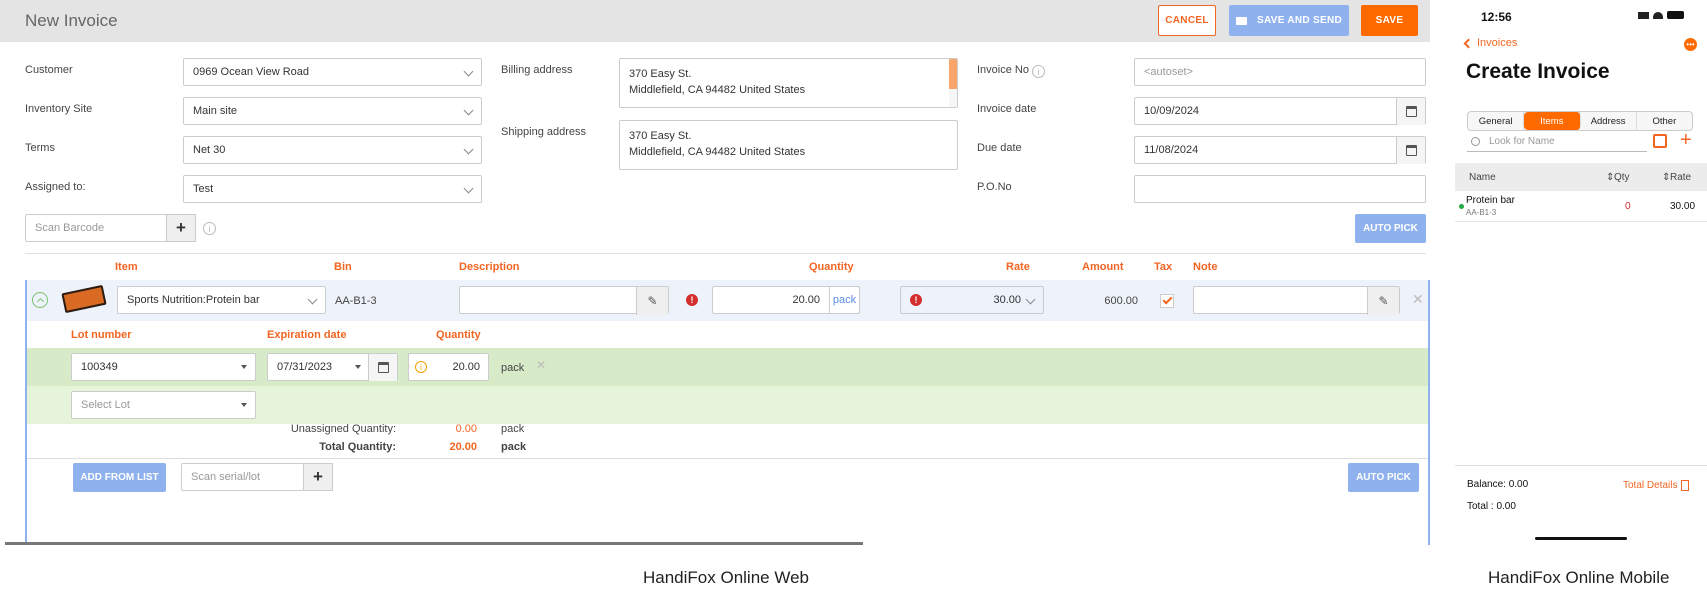 This screenshot has height=600, width=1707. What do you see at coordinates (96, 228) in the screenshot?
I see `scan-barcode-input: Scan Barcode` at bounding box center [96, 228].